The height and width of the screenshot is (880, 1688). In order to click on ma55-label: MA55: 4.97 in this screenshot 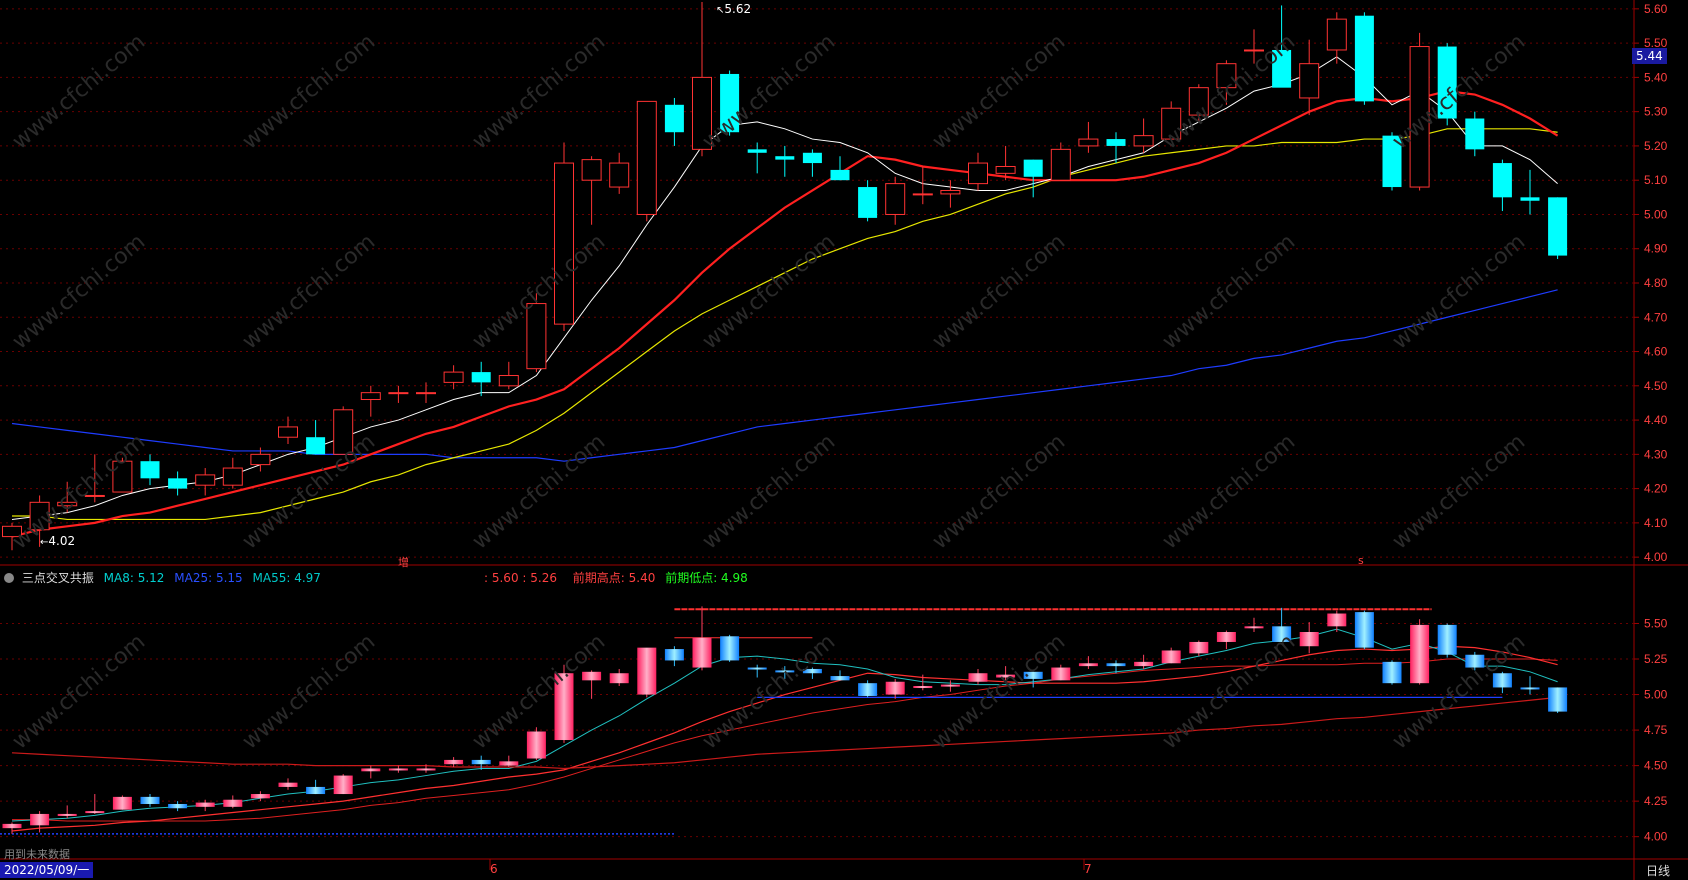, I will do `click(286, 578)`.